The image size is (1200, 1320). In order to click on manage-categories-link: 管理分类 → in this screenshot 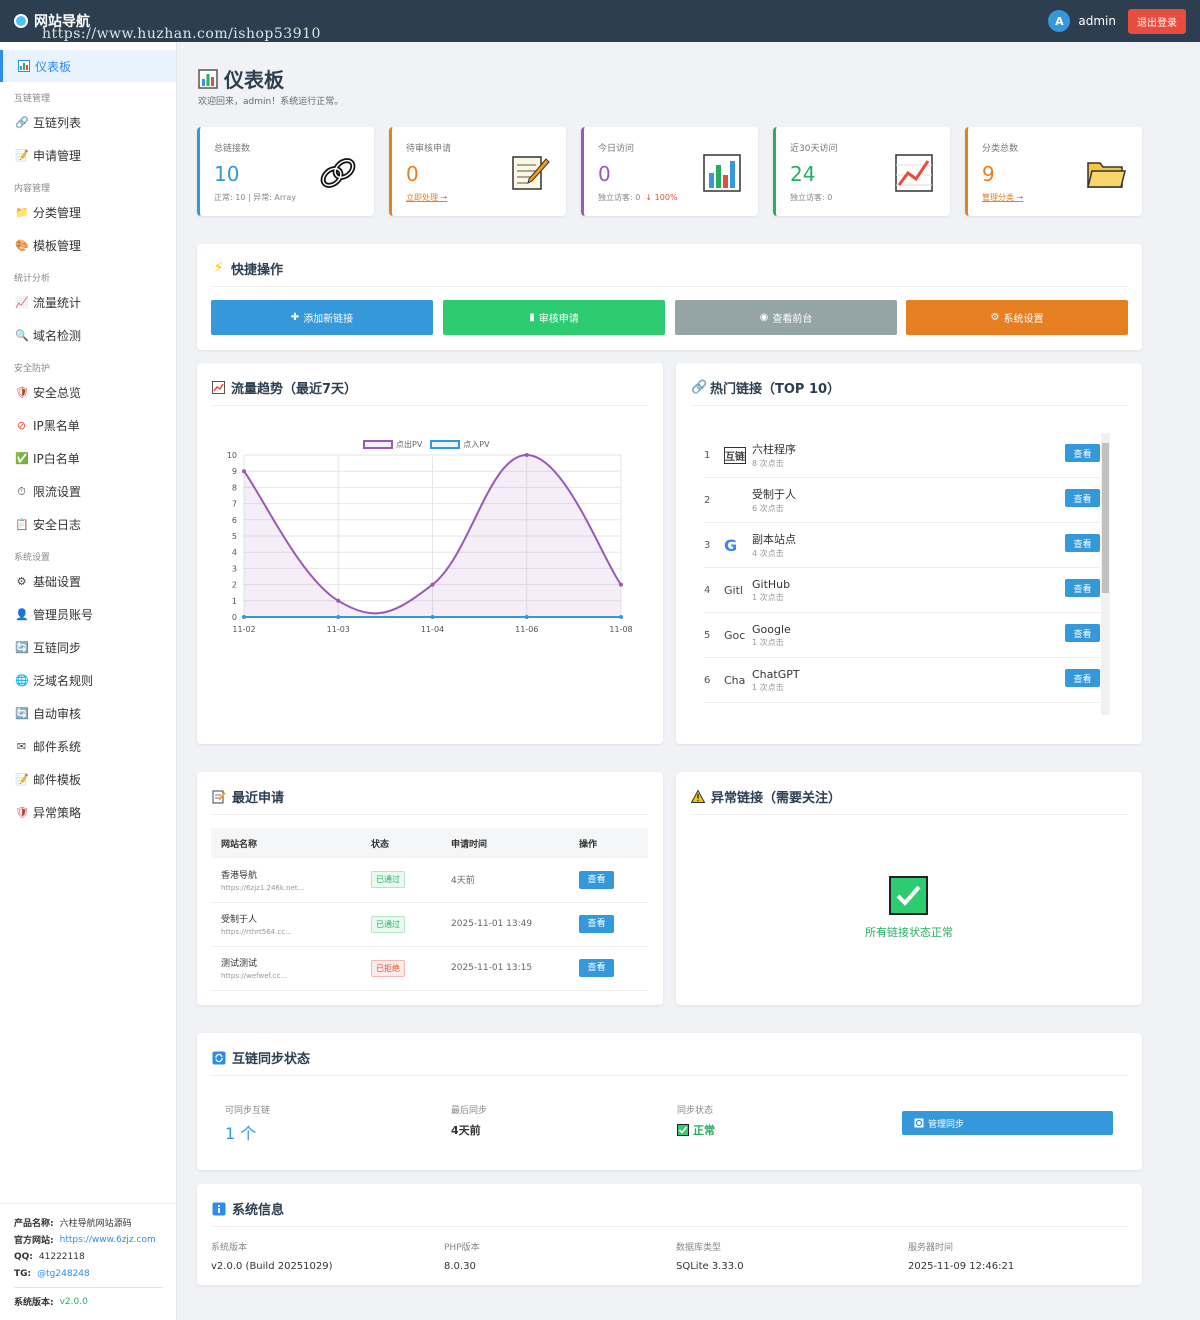, I will do `click(1002, 197)`.